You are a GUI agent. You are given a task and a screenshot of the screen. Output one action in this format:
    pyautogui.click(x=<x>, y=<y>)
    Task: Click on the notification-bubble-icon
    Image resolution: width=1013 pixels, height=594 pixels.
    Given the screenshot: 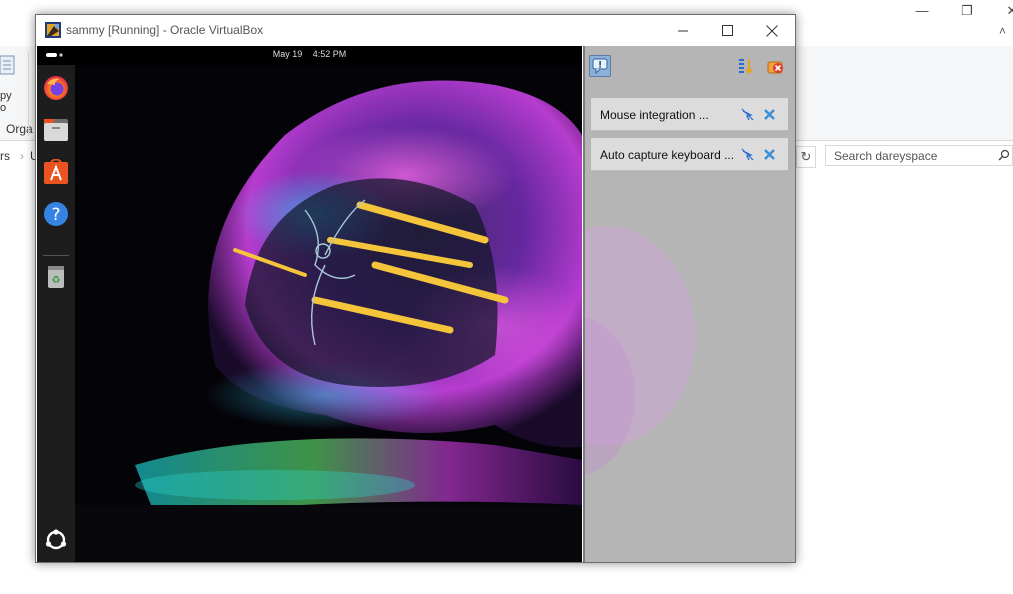 What is the action you would take?
    pyautogui.click(x=600, y=66)
    